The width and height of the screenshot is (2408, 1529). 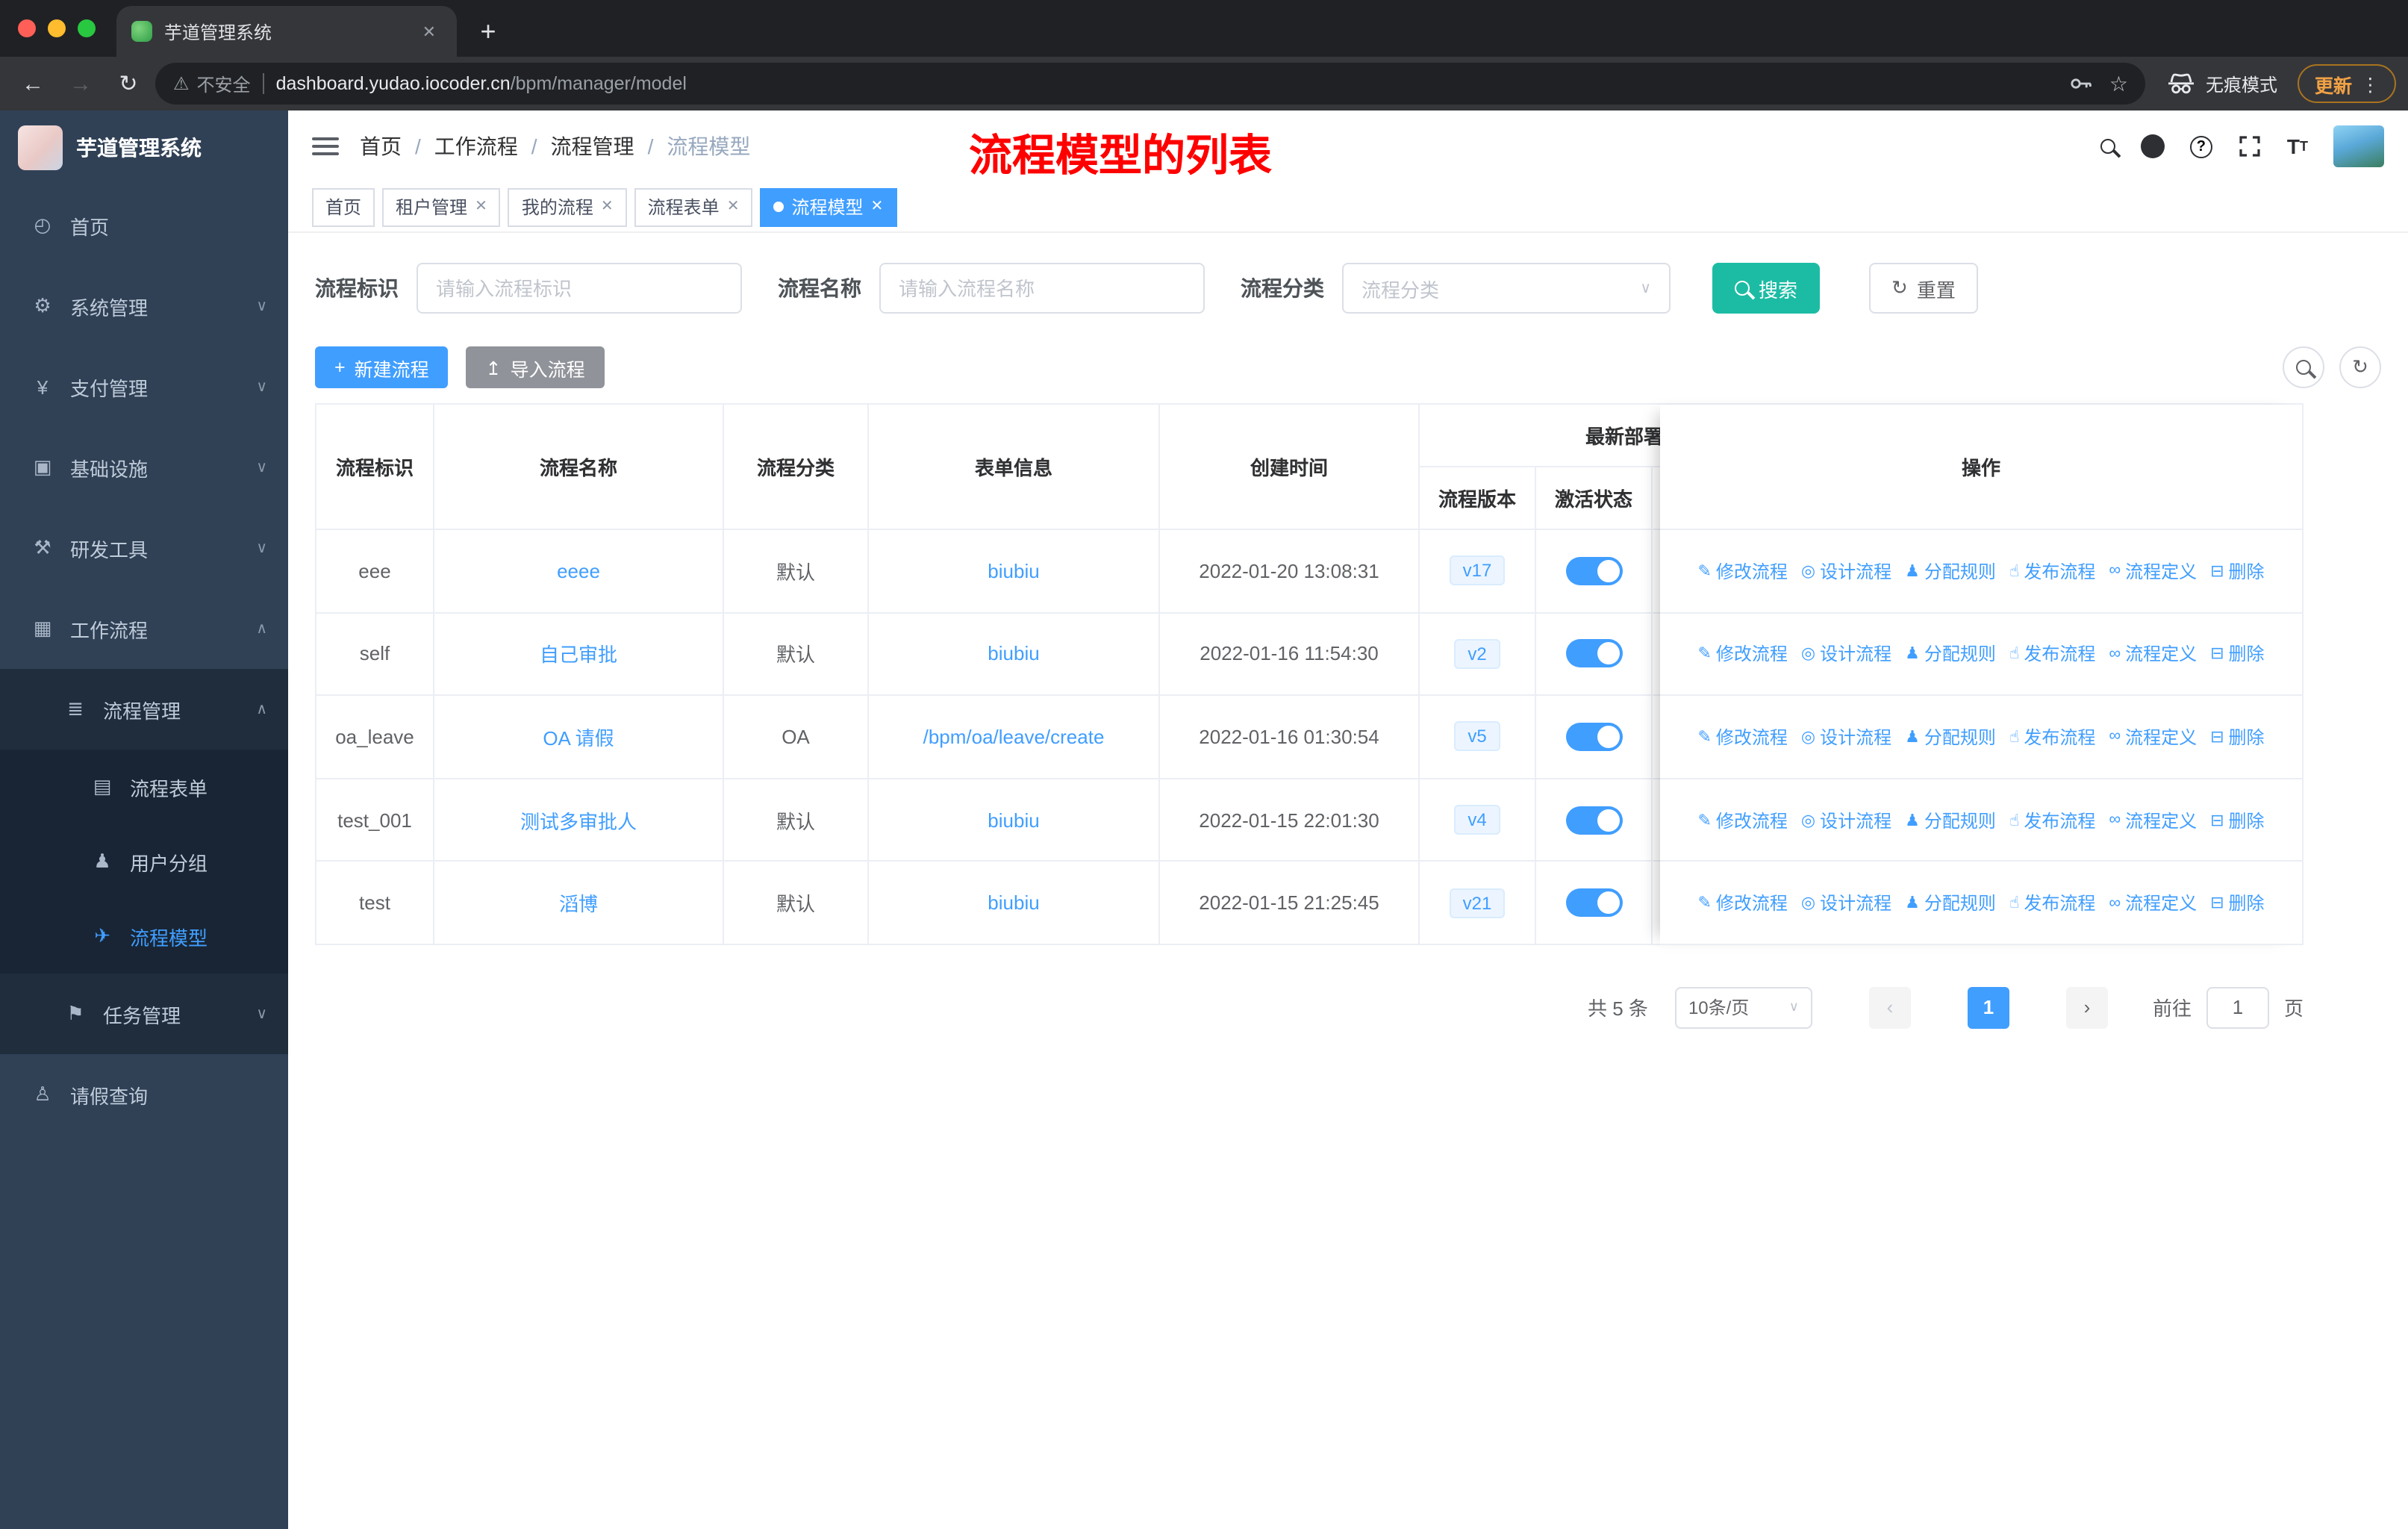 I want to click on show-search-button, so click(x=2303, y=367).